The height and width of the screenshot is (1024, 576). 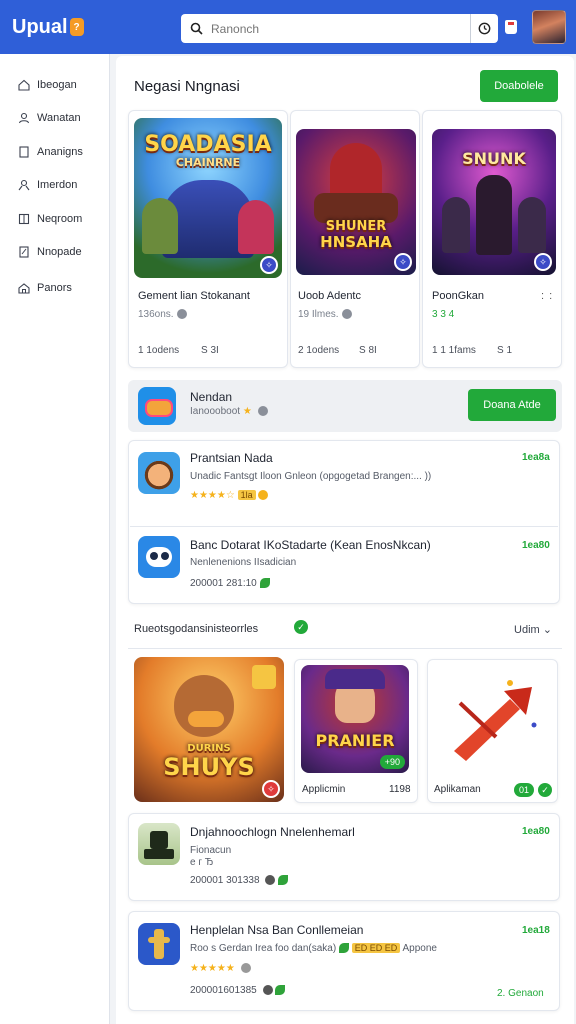 I want to click on sidebar-item-ibeogan: Ibeogan, so click(x=54, y=85).